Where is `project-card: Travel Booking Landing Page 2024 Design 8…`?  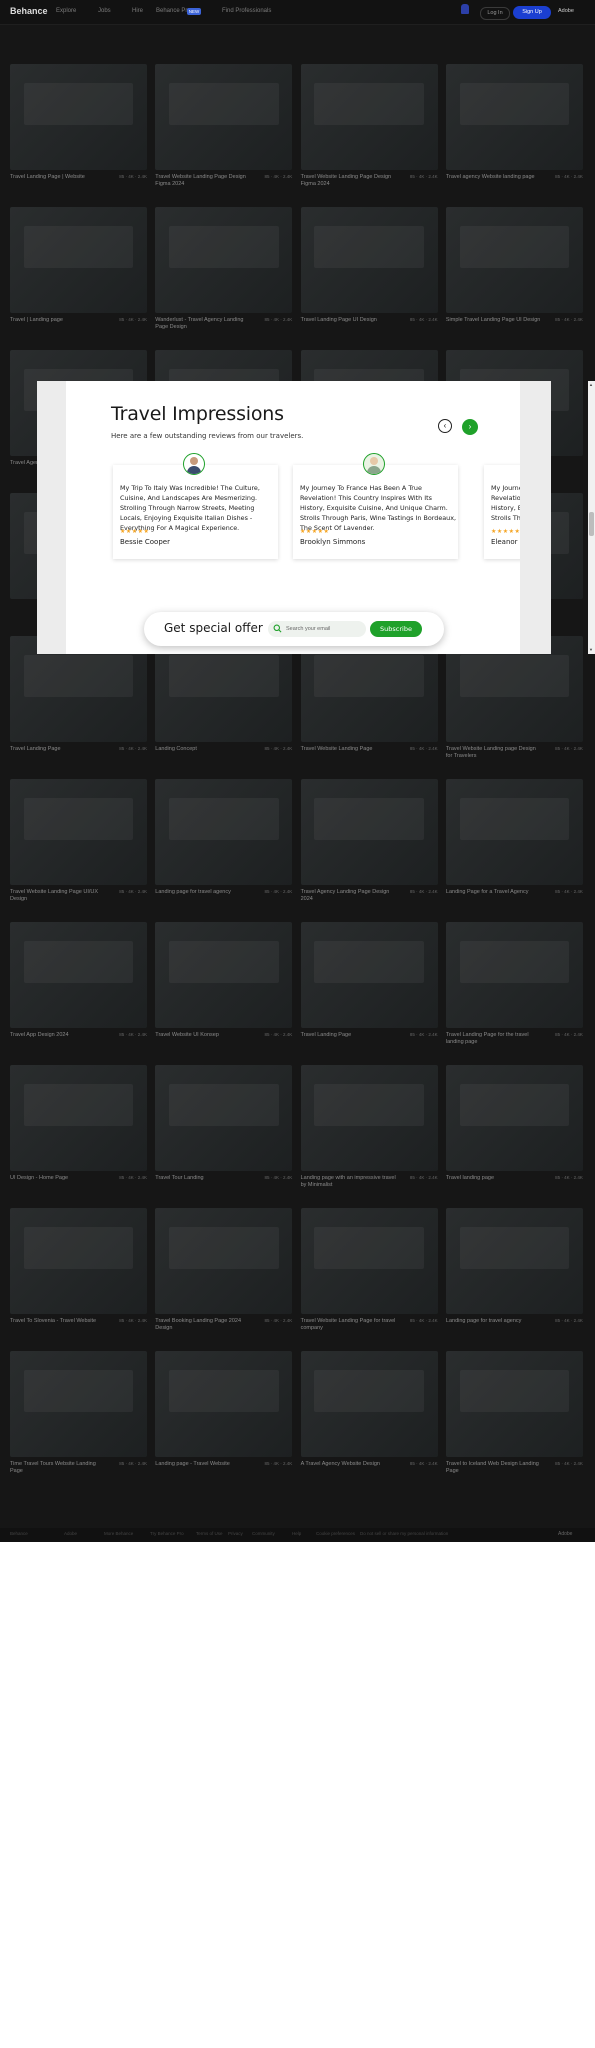 project-card: Travel Booking Landing Page 2024 Design 8… is located at coordinates (224, 1279).